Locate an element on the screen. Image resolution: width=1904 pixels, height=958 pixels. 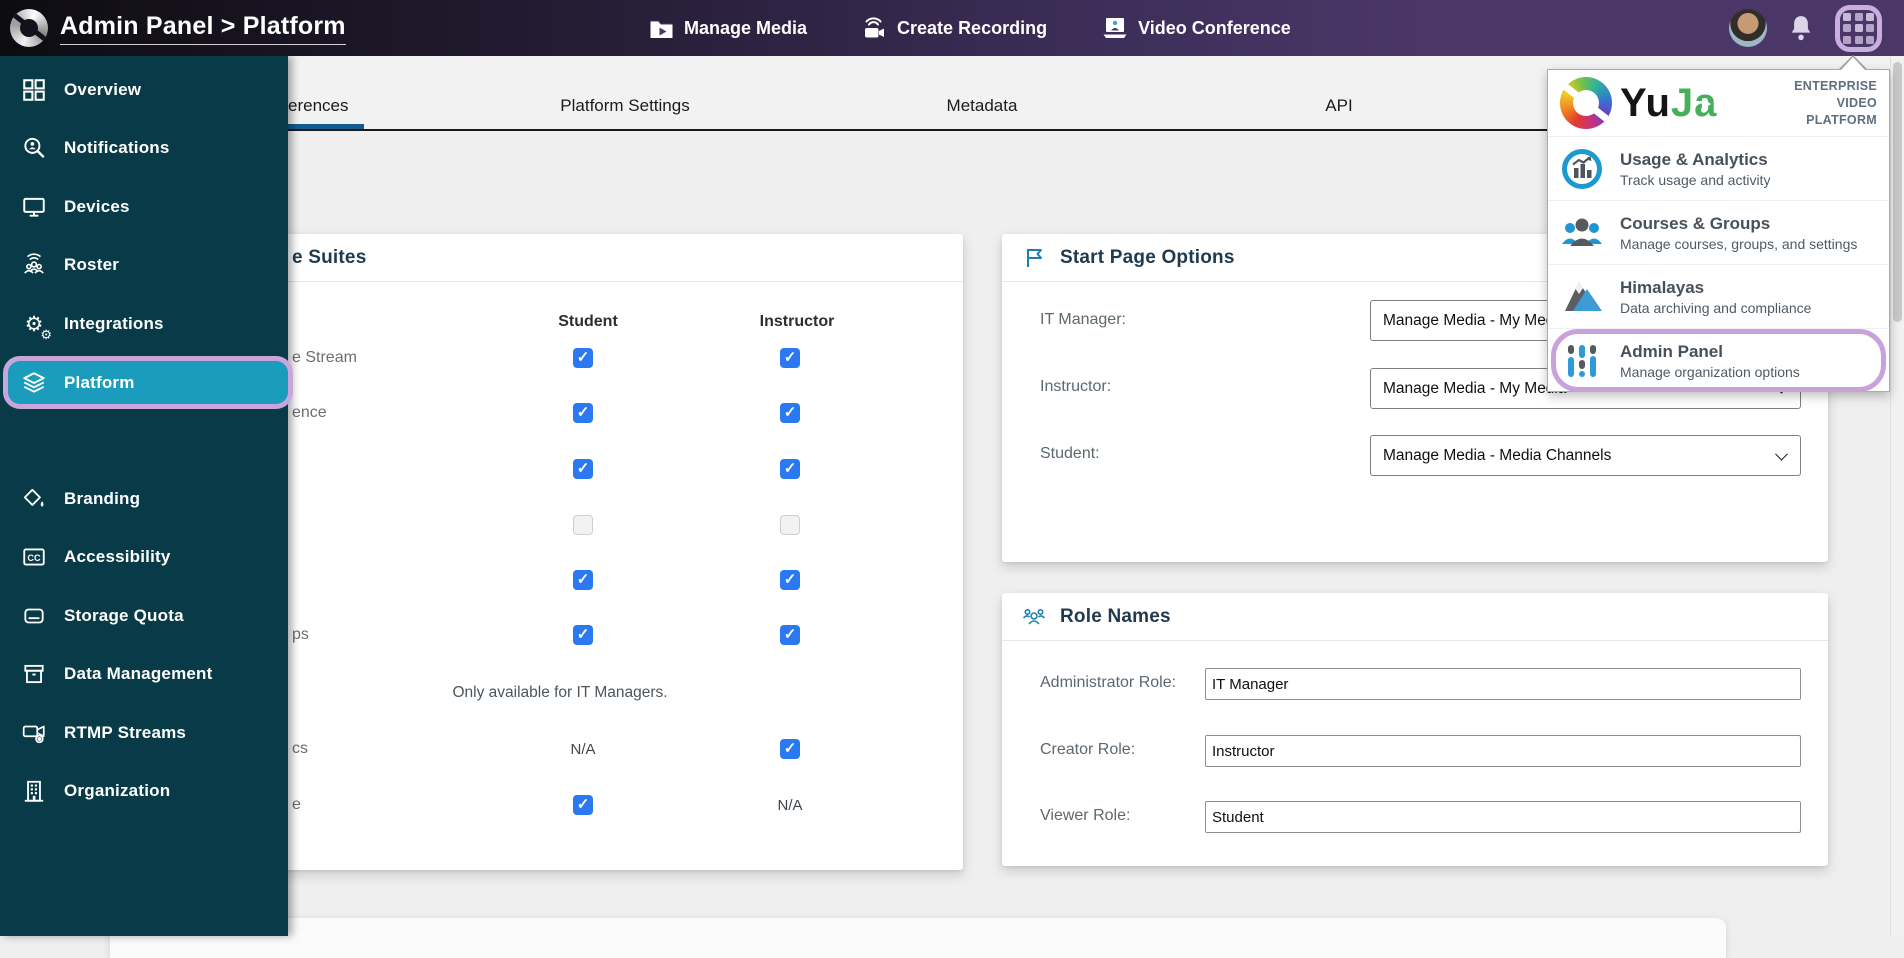
student-label: Student: is located at coordinates (1070, 453).